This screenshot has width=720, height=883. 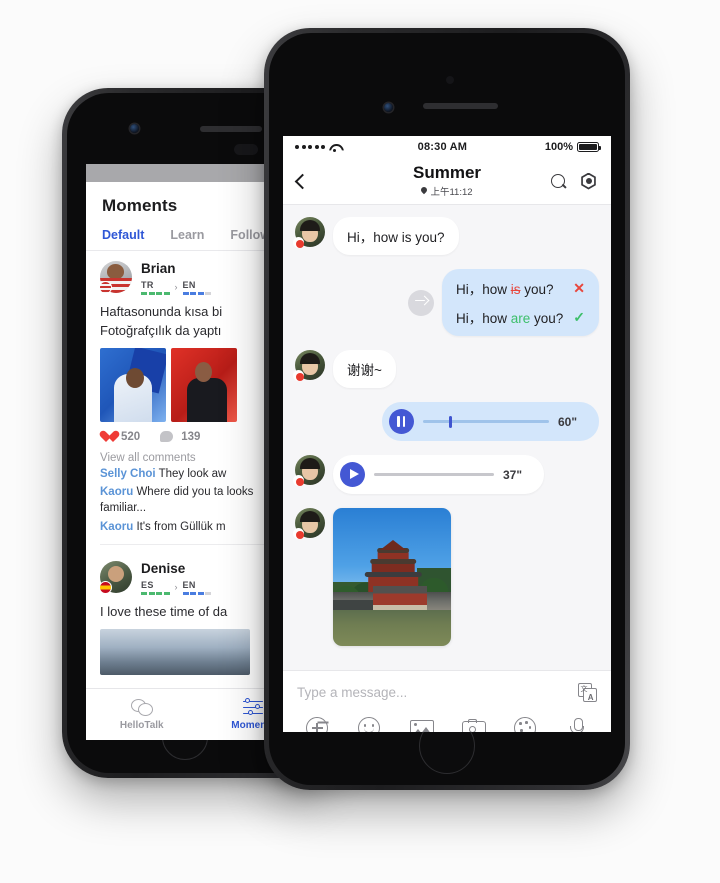 What do you see at coordinates (513, 474) in the screenshot?
I see `voice-duration: 37"` at bounding box center [513, 474].